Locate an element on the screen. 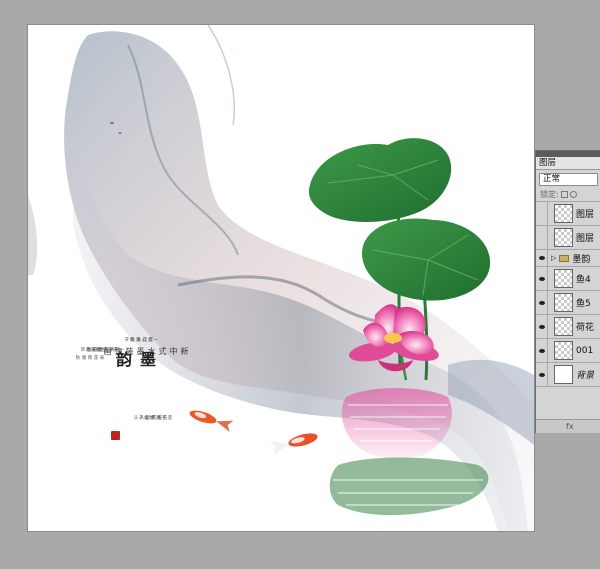 This screenshot has height=569, width=600. tab-layers: 图层 is located at coordinates (568, 163).